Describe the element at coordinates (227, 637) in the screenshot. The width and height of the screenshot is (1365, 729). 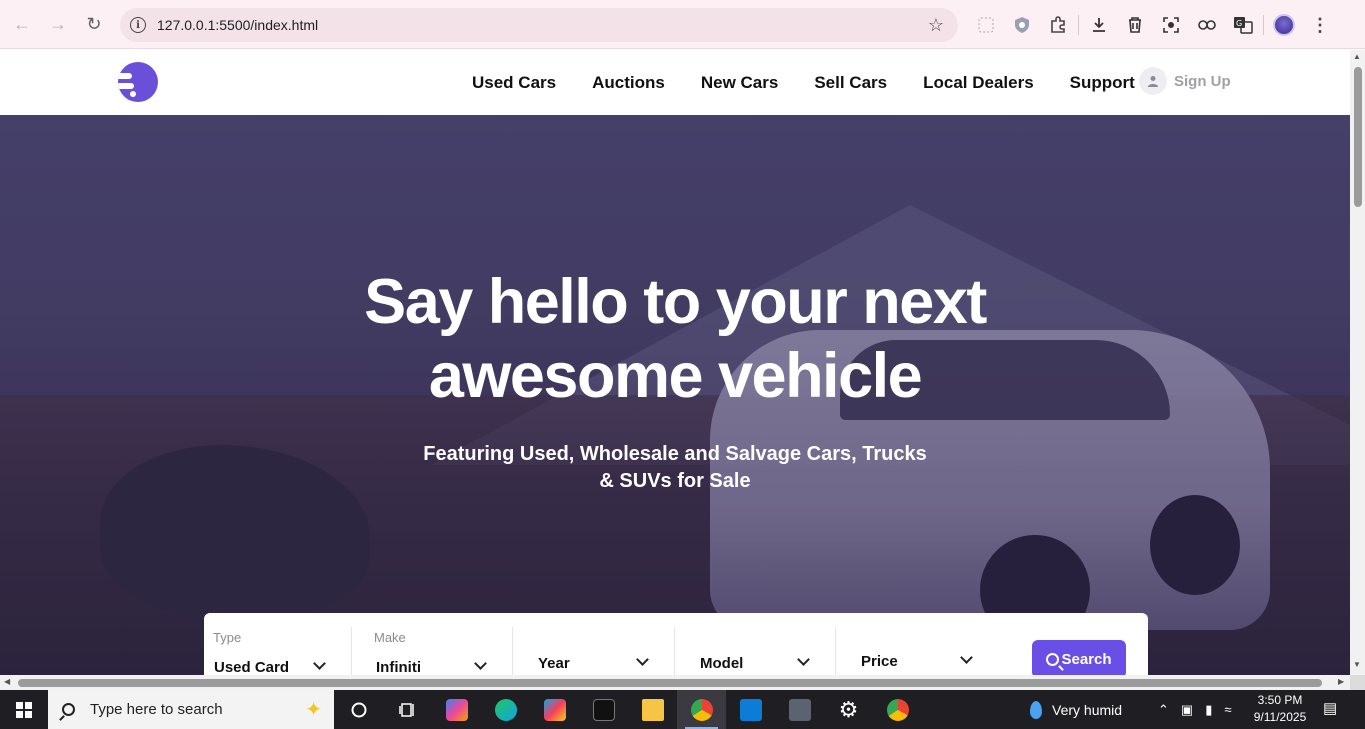
I see `type-label: Type` at that location.